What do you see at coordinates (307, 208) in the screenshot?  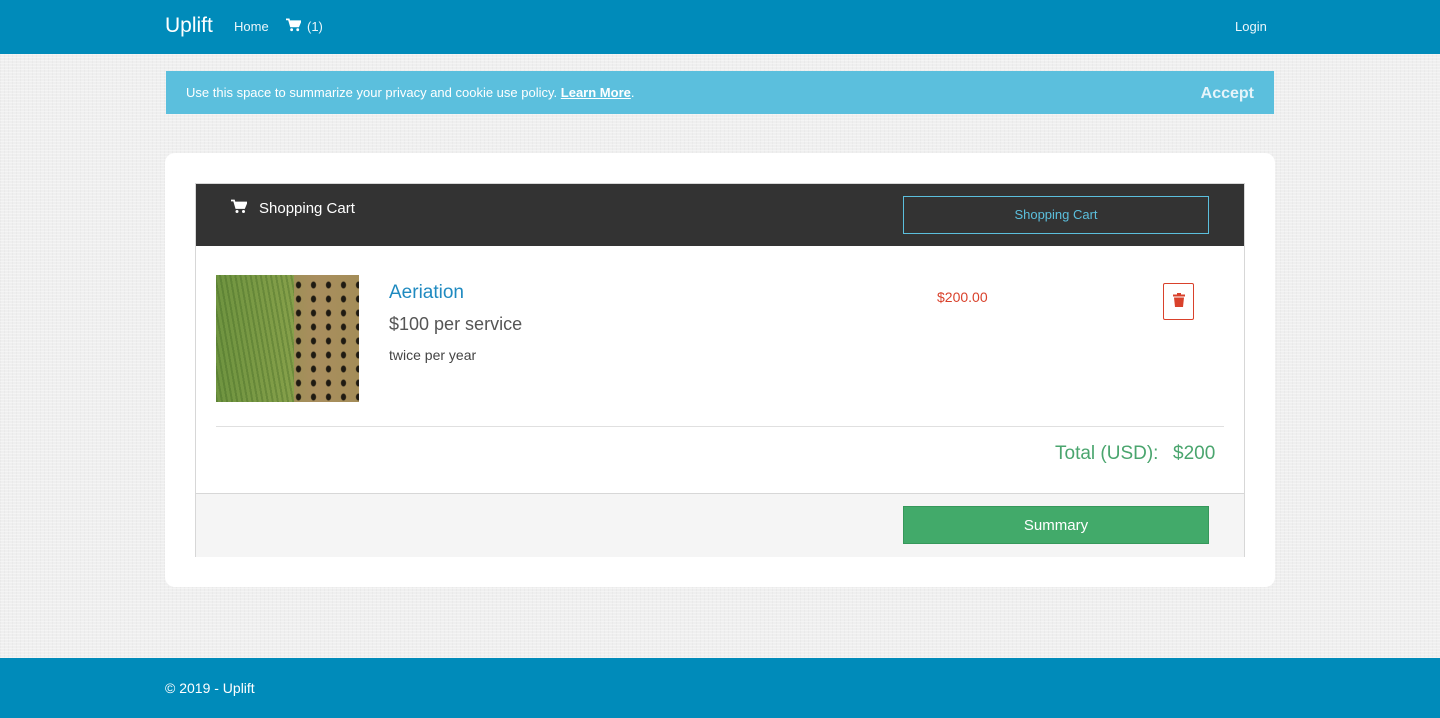 I see `cart-title-text: Shopping Cart` at bounding box center [307, 208].